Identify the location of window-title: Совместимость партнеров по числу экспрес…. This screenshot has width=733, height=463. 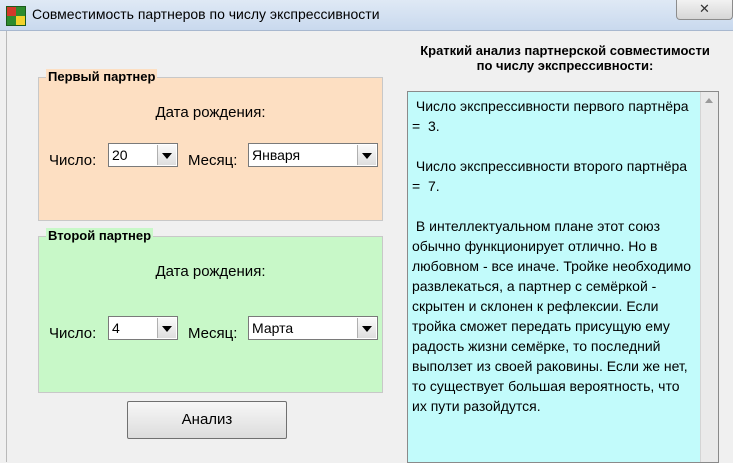
(206, 14).